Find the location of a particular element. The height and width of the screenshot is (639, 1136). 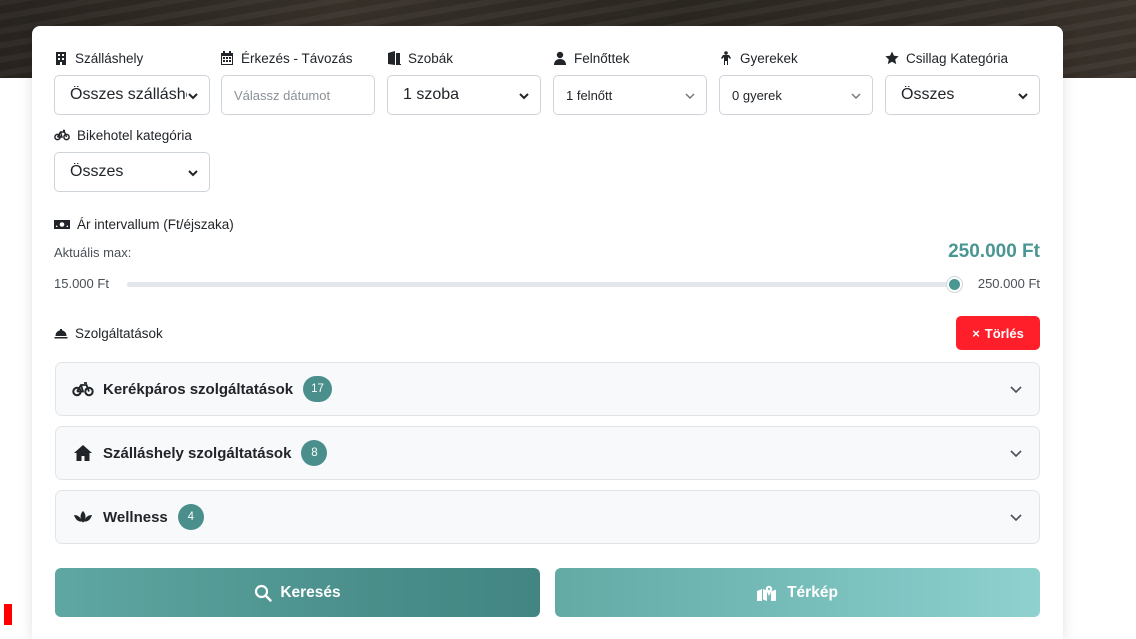

price-min-label: 15.000 Ft is located at coordinates (81, 283).